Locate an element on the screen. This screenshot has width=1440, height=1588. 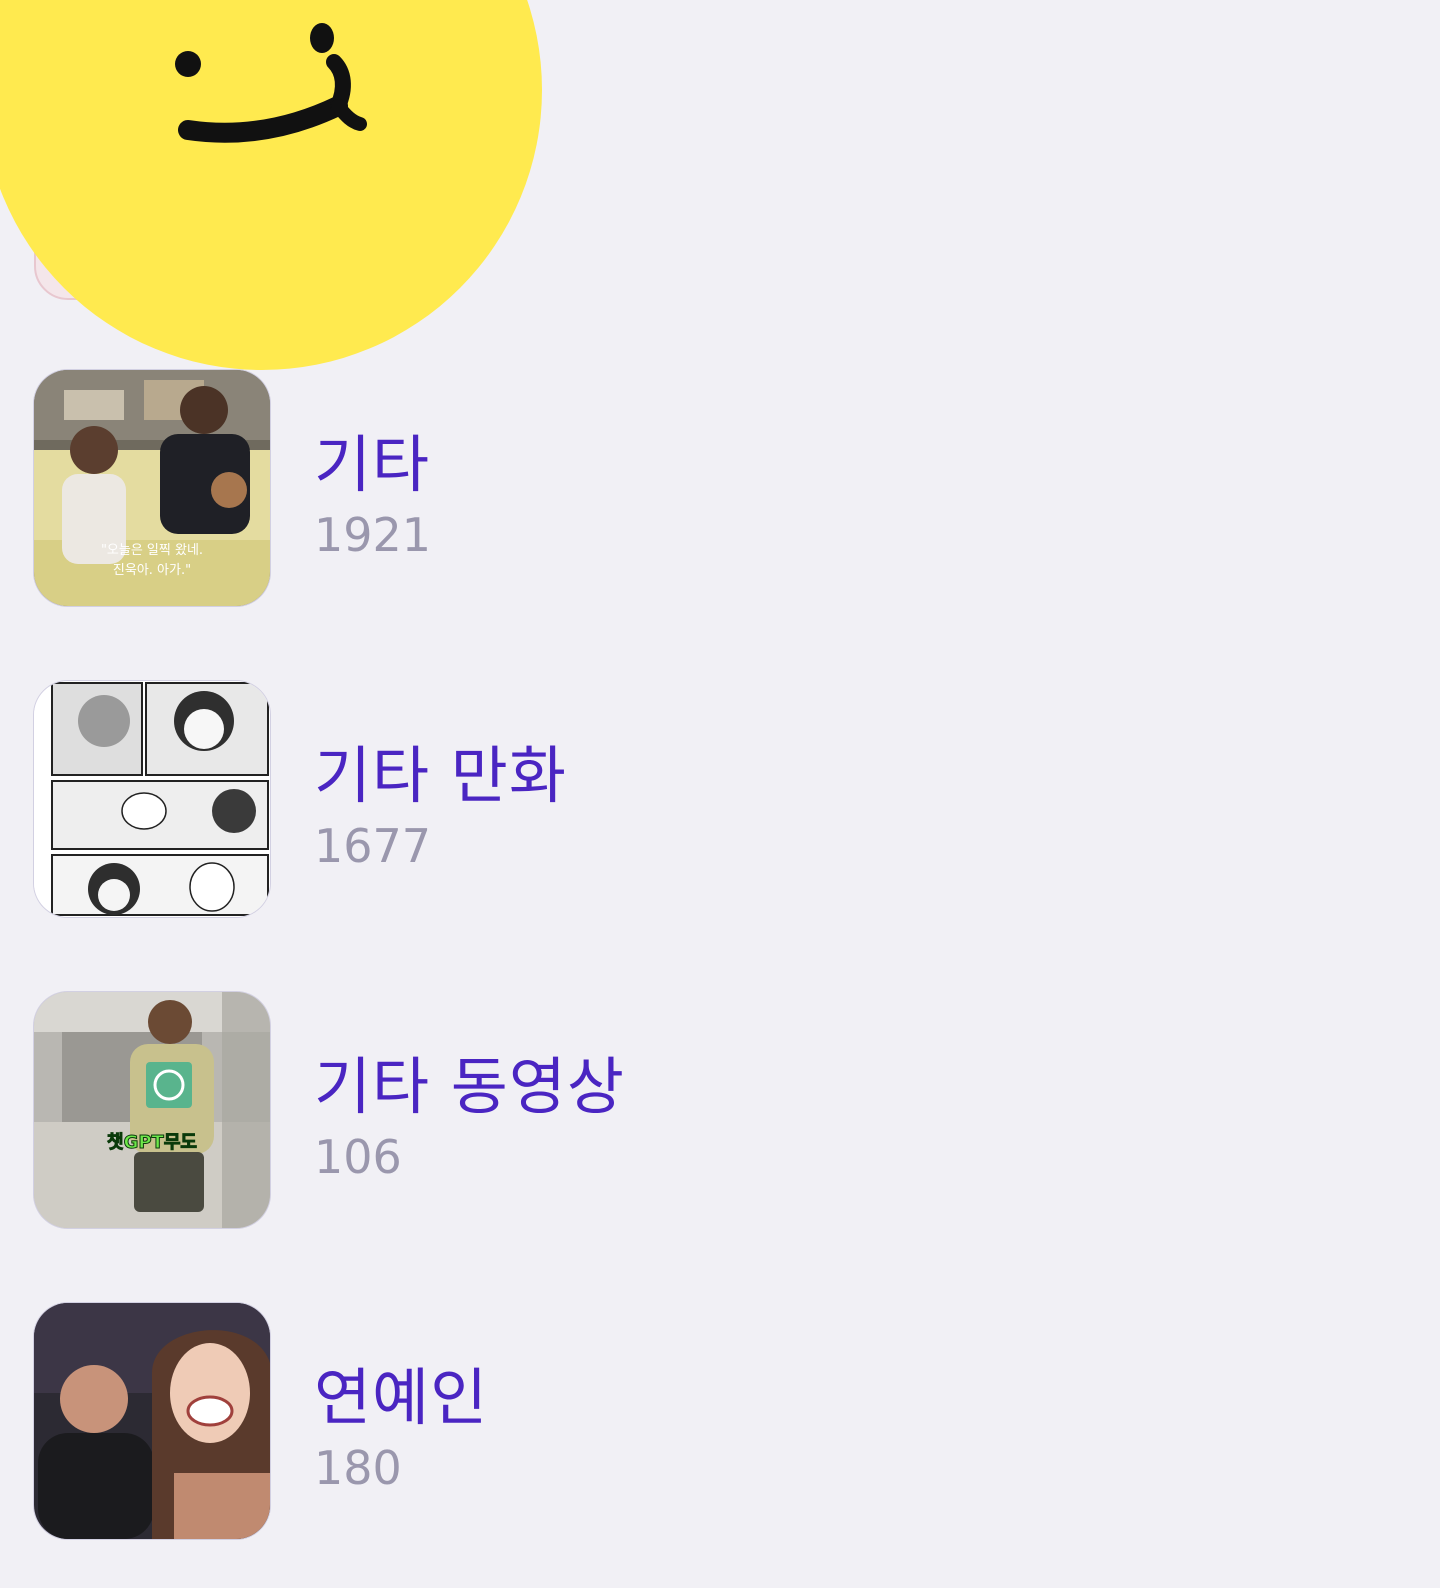
smiley-sticker-icon is located at coordinates (271, 185).